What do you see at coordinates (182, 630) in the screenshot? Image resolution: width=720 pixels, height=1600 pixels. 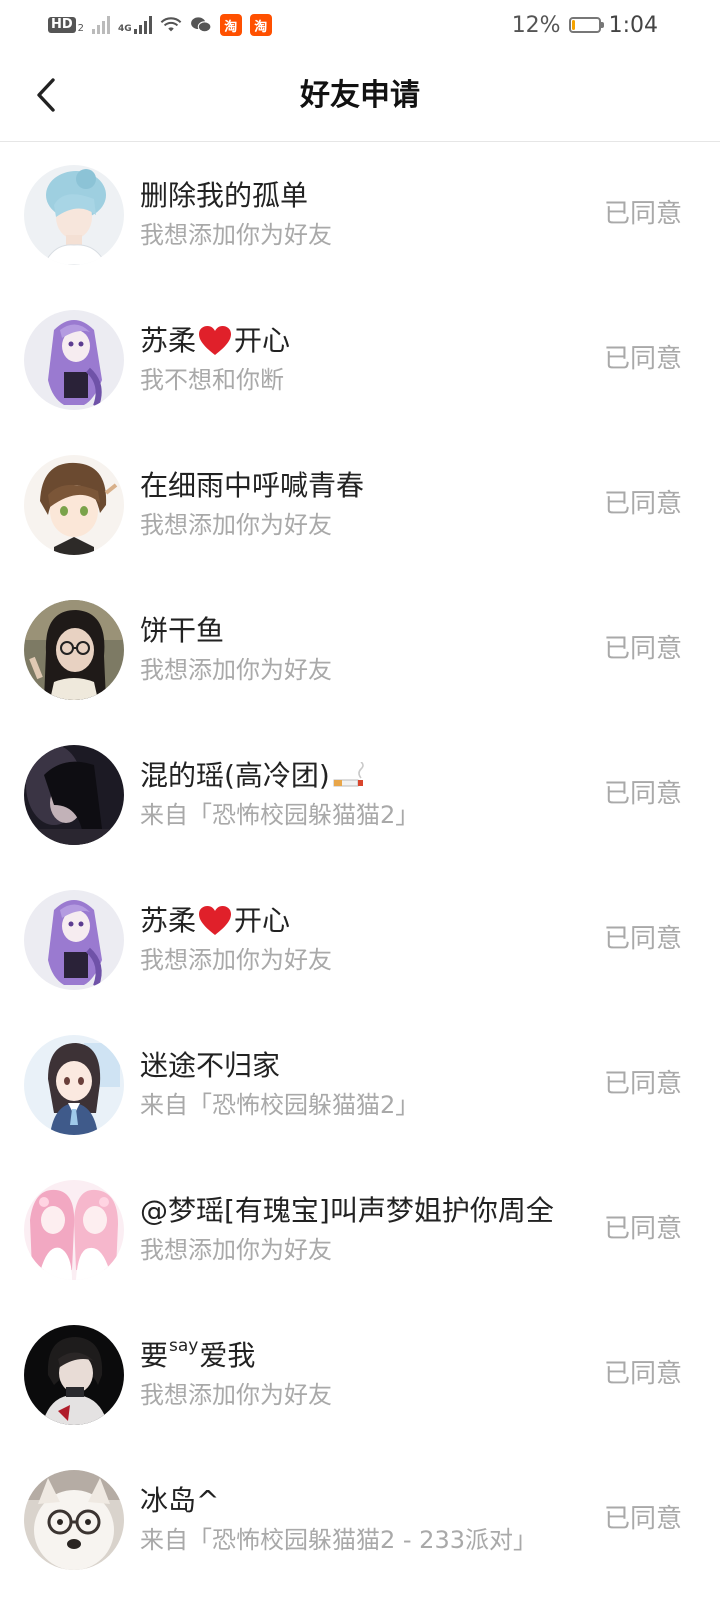 I see `user-name-part: 饼干鱼` at bounding box center [182, 630].